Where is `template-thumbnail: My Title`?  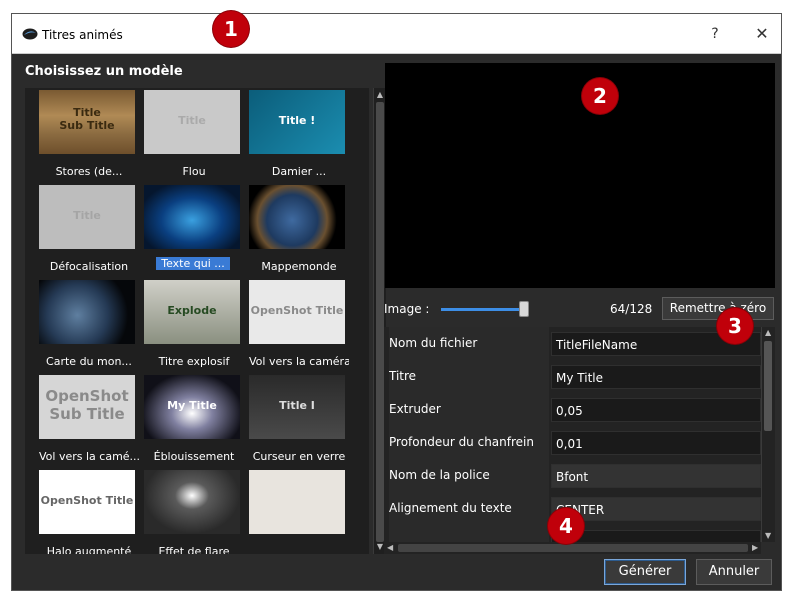
template-thumbnail: My Title is located at coordinates (192, 407).